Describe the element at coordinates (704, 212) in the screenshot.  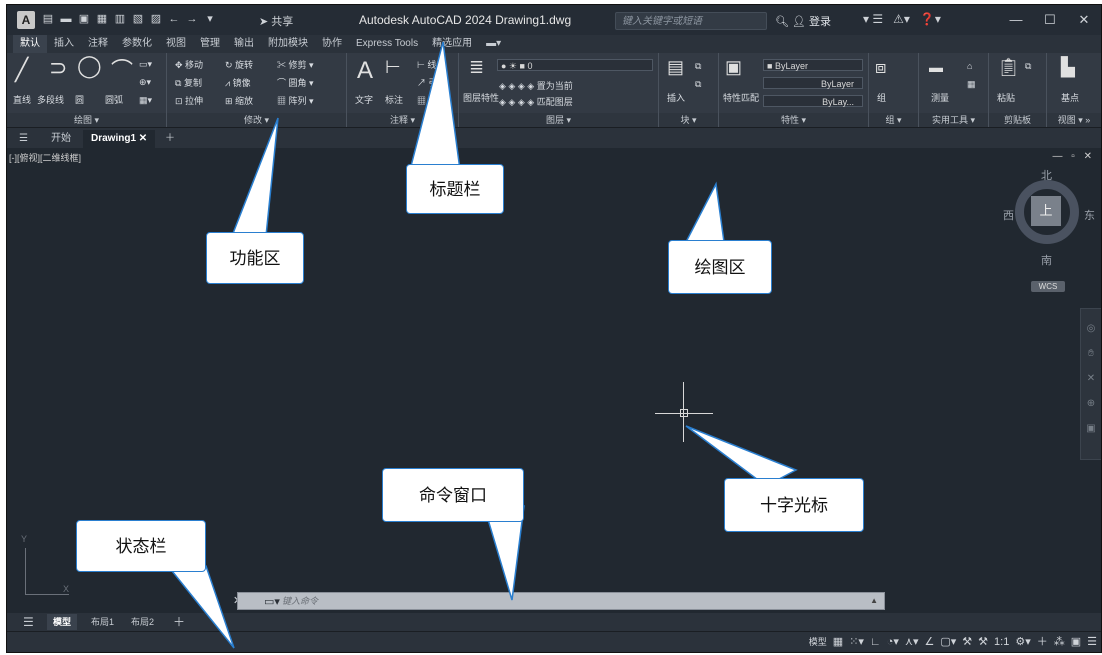
I see `drawing-callout-pointer` at that location.